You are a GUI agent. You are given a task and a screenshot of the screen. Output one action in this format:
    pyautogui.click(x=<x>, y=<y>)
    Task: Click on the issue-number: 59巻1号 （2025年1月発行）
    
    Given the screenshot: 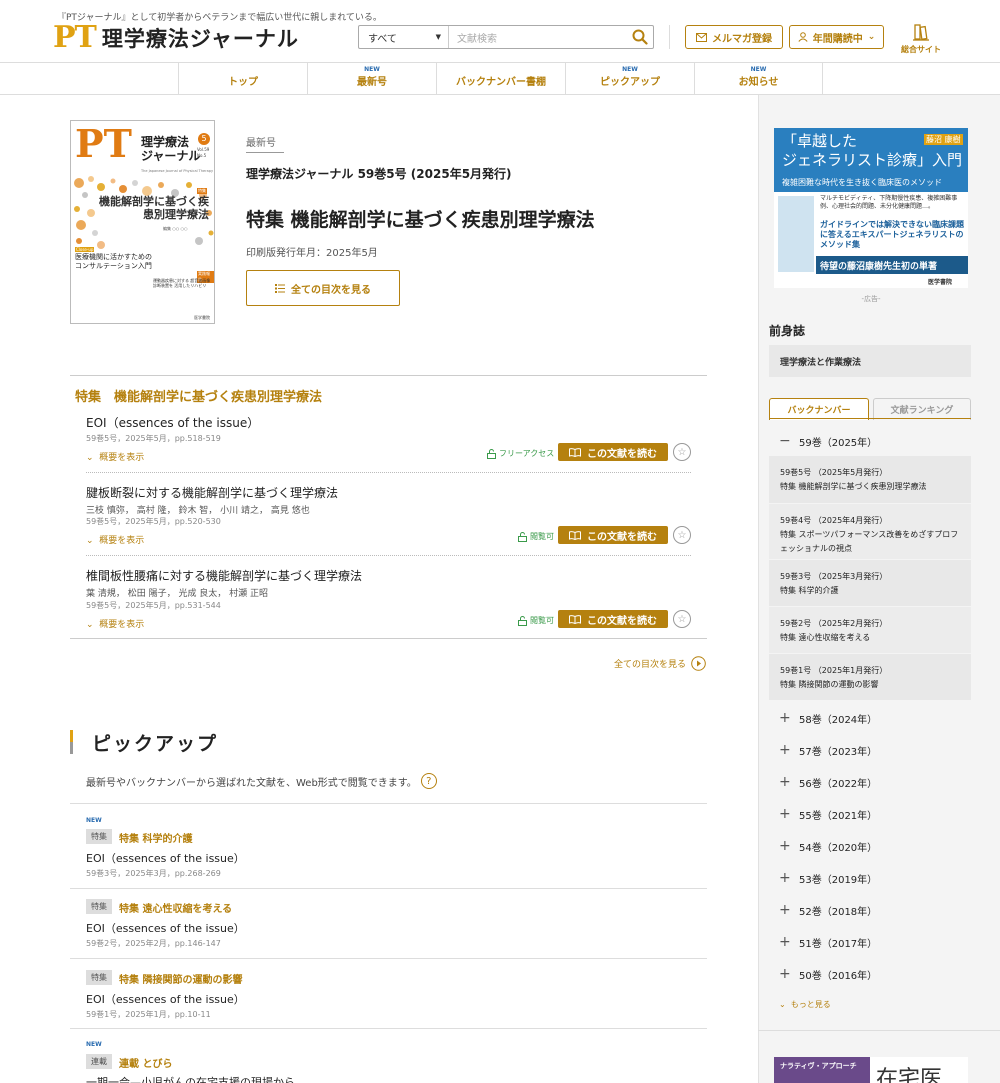 What is the action you would take?
    pyautogui.click(x=834, y=670)
    